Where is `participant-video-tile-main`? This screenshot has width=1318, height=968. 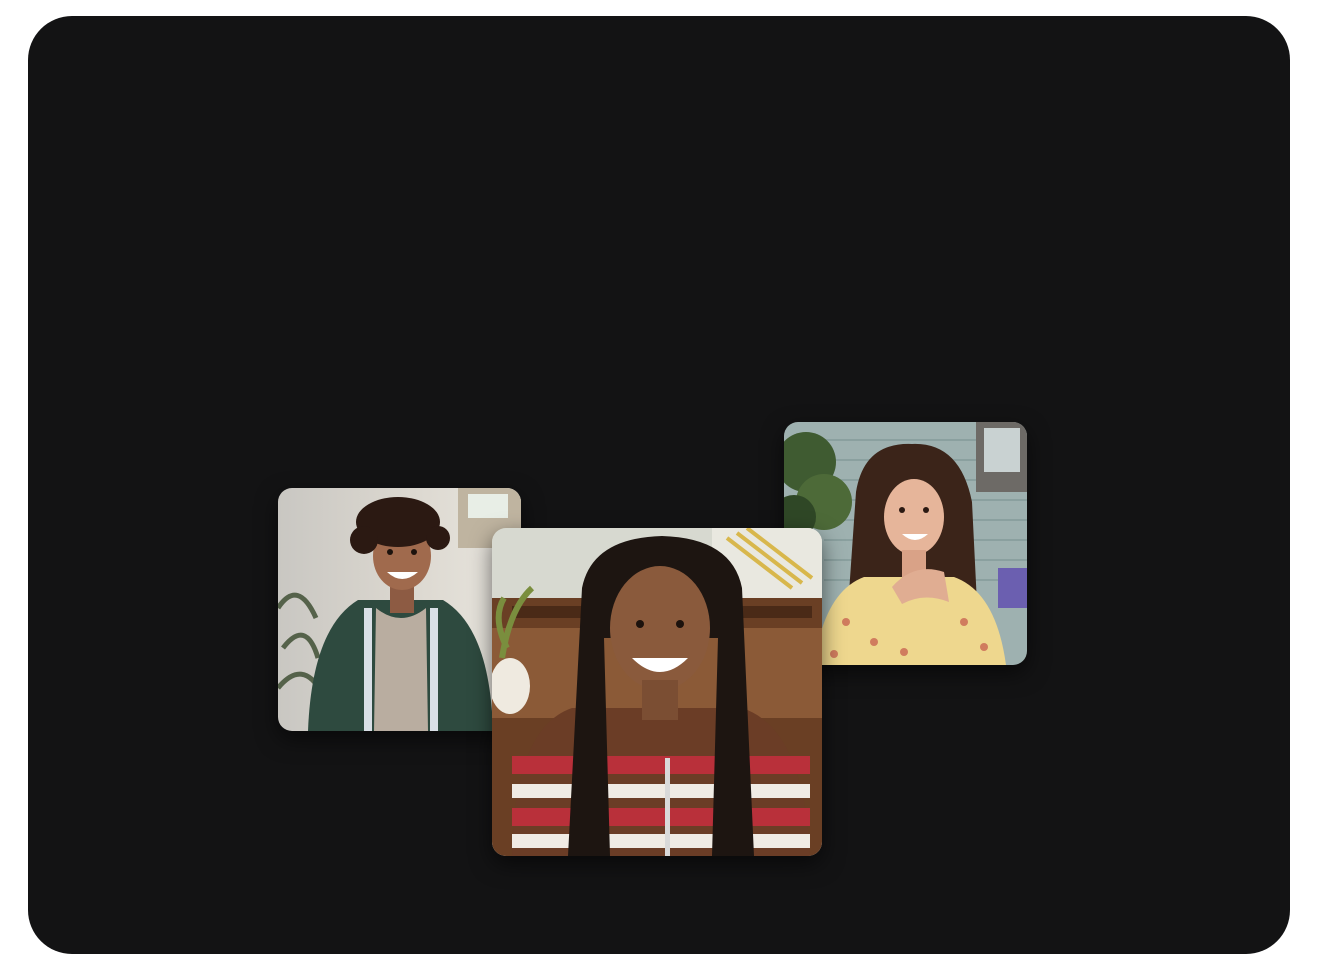
participant-video-tile-main is located at coordinates (657, 692).